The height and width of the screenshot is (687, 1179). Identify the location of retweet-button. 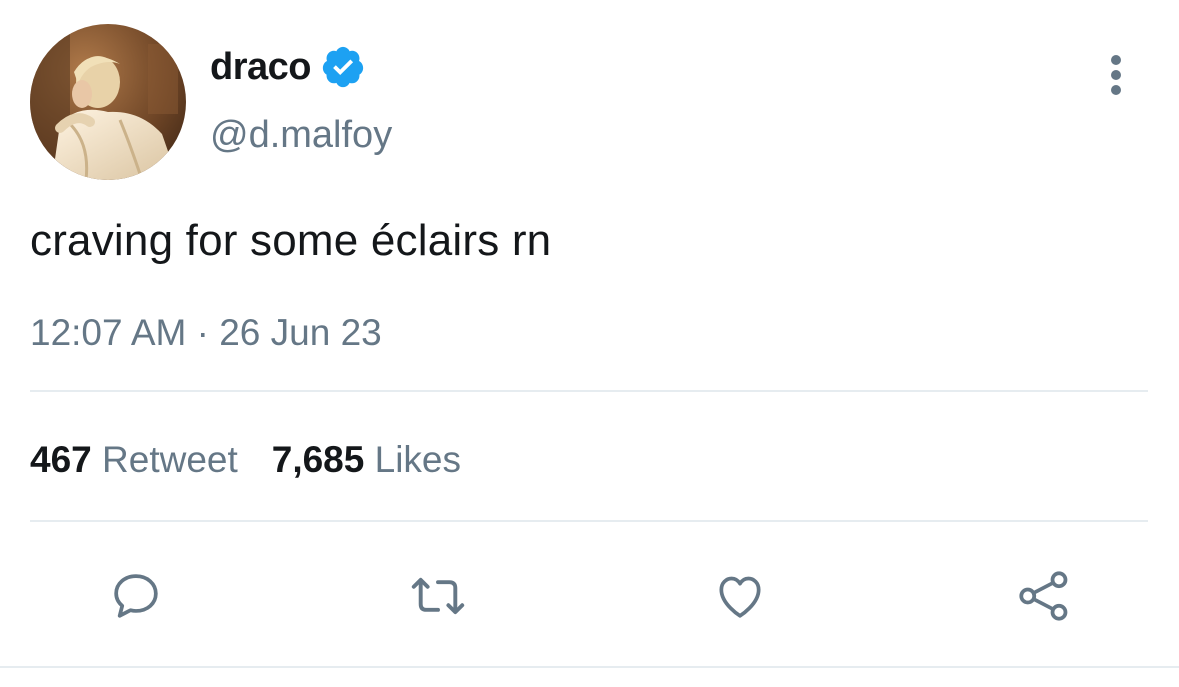
(438, 596).